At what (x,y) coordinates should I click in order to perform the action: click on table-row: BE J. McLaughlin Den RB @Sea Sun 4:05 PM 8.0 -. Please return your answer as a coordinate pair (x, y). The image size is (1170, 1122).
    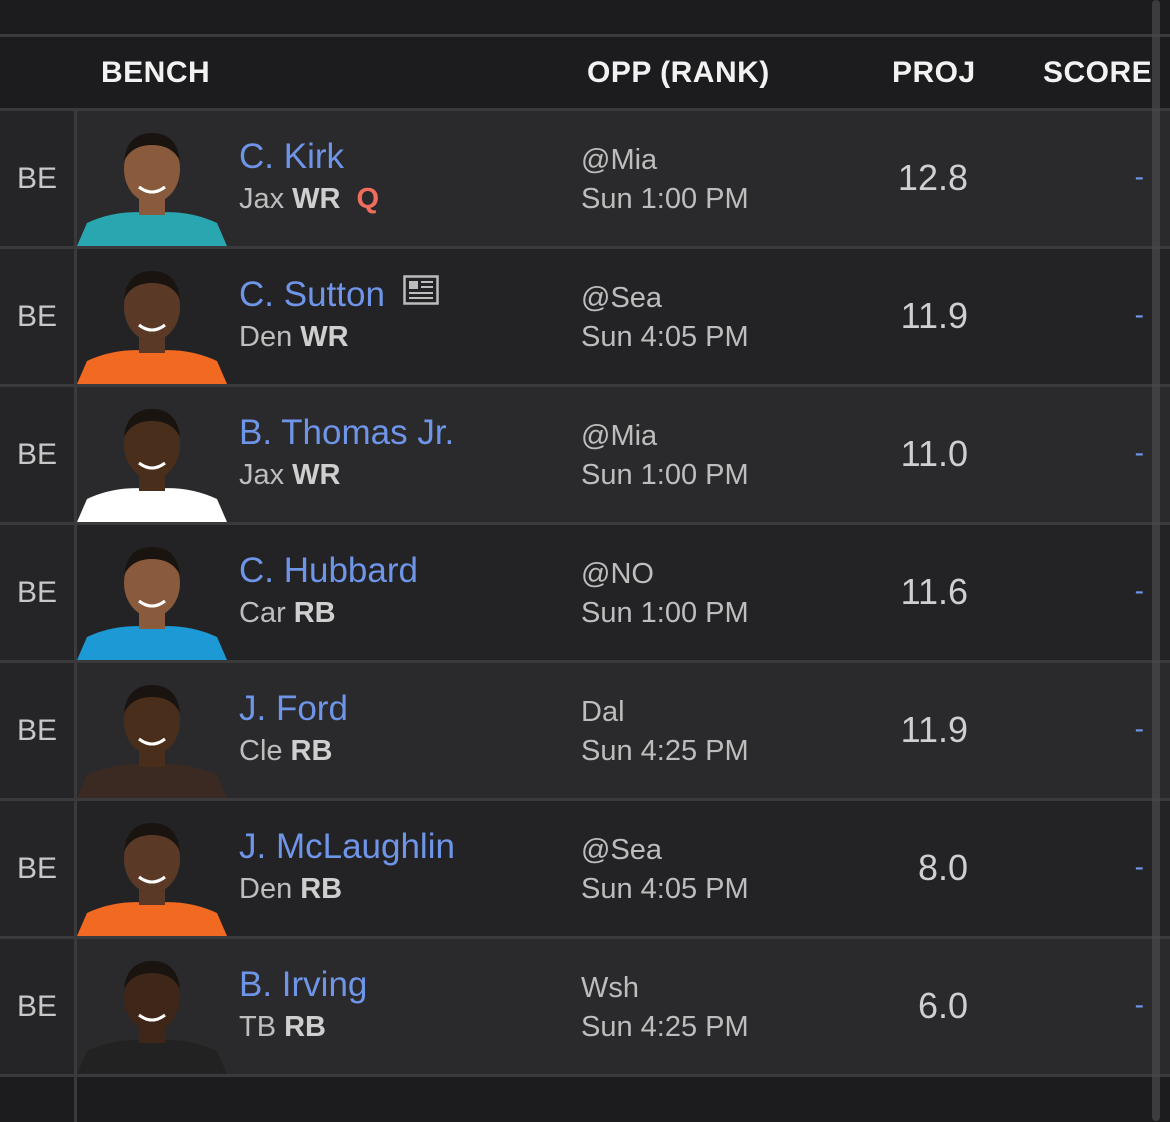
    Looking at the image, I should click on (585, 870).